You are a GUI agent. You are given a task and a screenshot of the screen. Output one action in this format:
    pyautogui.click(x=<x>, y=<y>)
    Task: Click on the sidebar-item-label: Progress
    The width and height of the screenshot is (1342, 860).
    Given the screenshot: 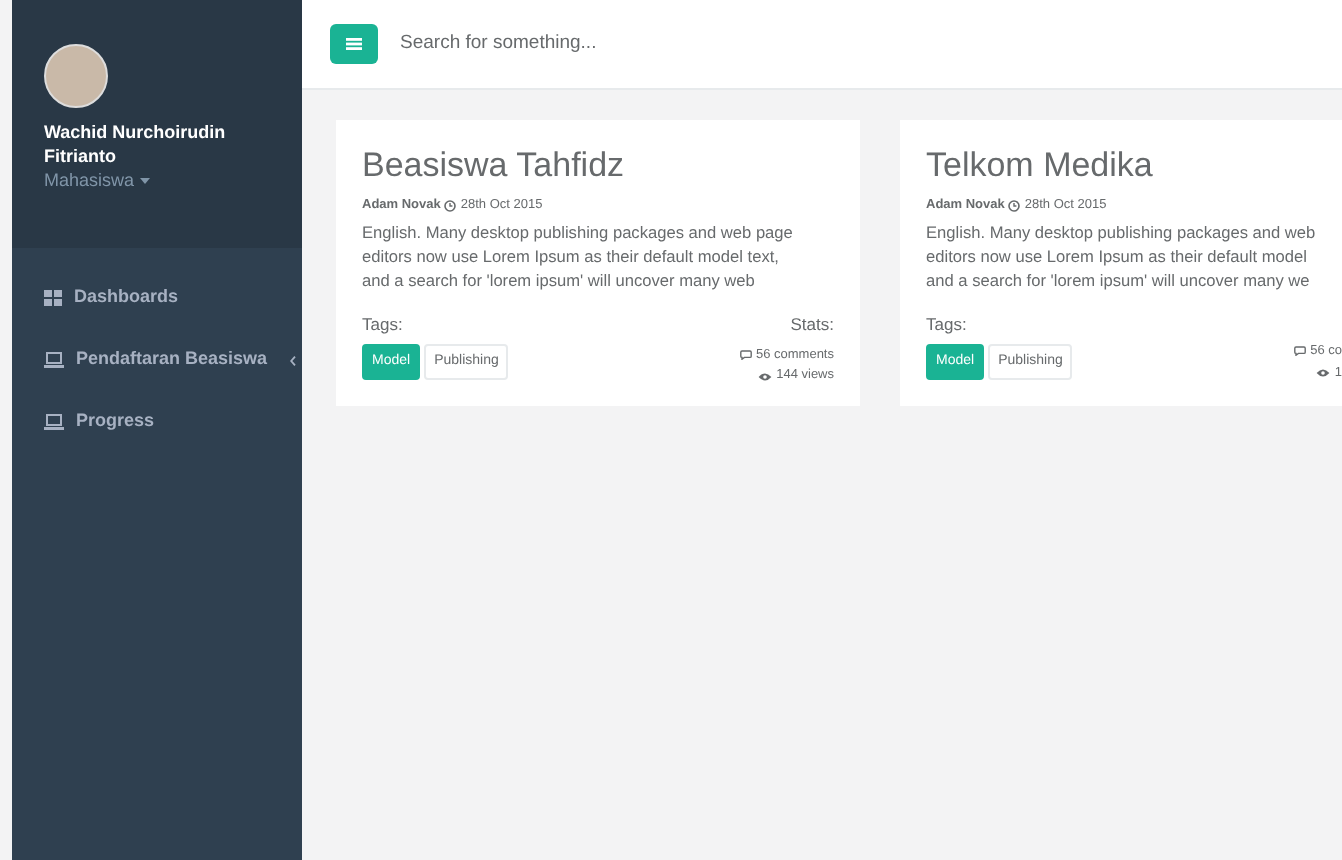 What is the action you would take?
    pyautogui.click(x=115, y=421)
    